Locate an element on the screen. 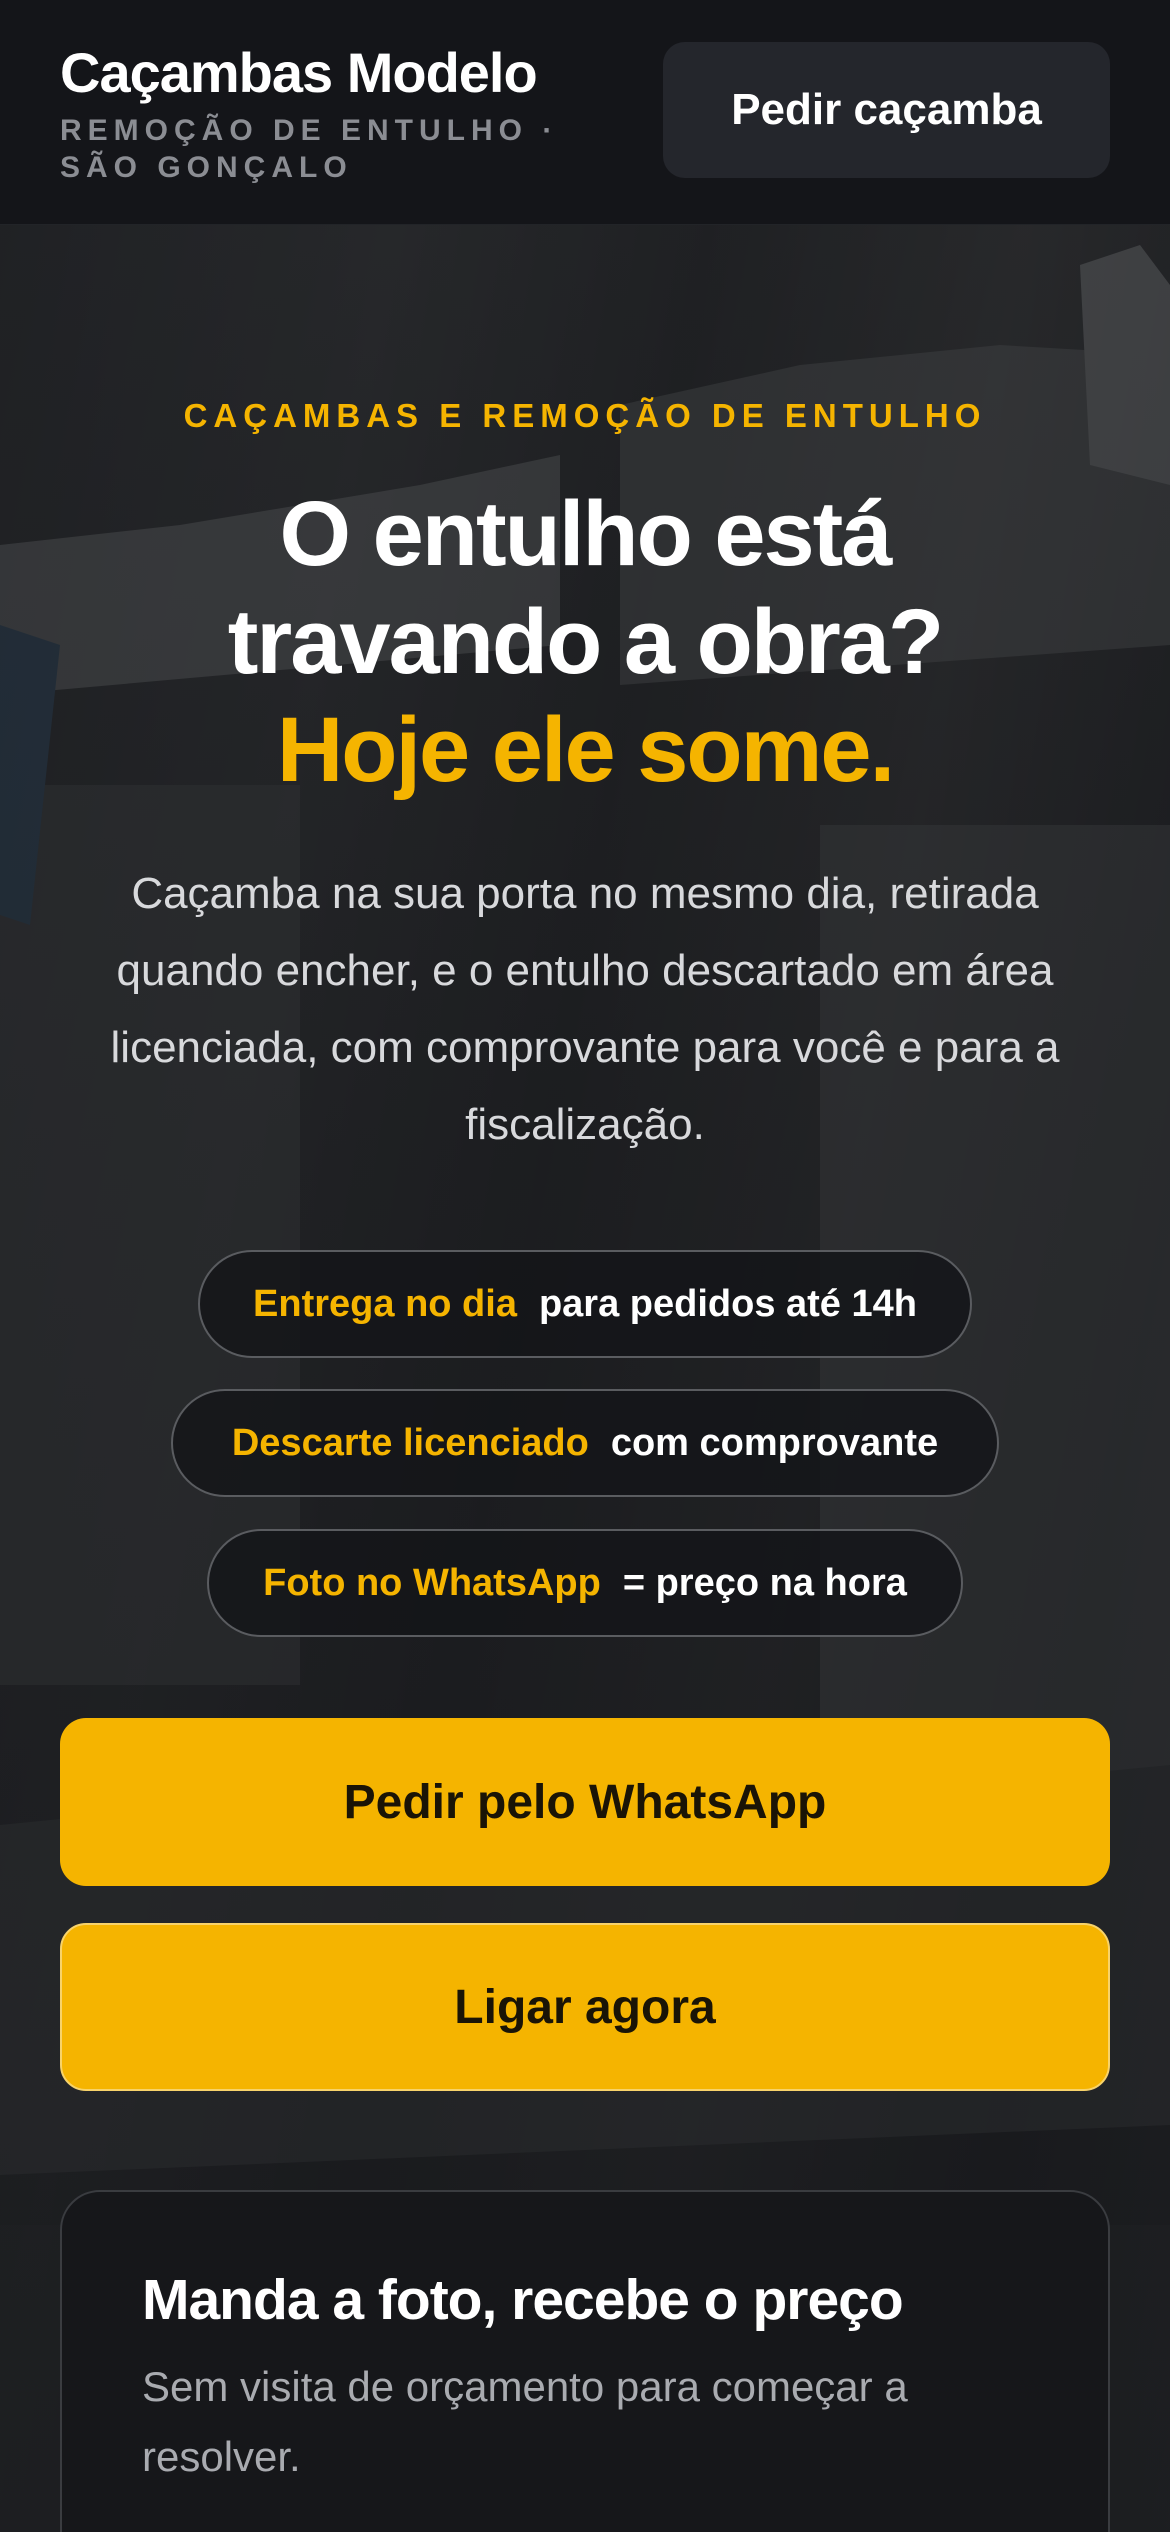 The width and height of the screenshot is (1170, 2532). pill-detail: com comprovante is located at coordinates (774, 1442).